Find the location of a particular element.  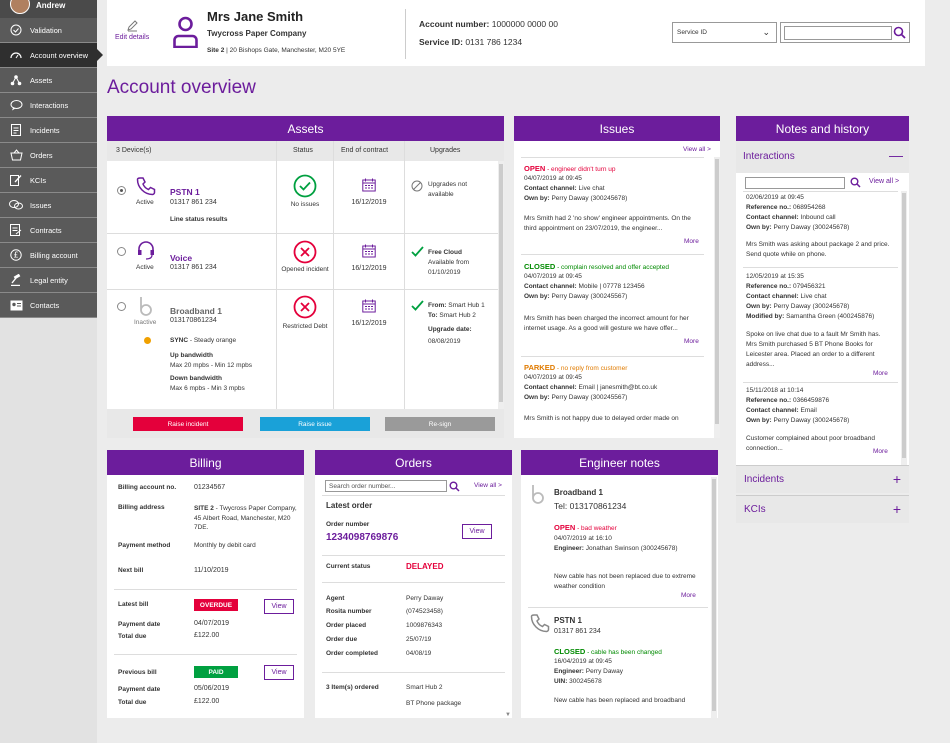

minus-icon: — is located at coordinates (896, 155).